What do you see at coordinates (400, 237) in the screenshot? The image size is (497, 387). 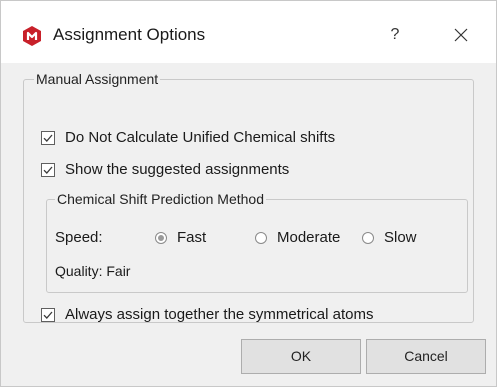 I see `speed-slow-label: Slow` at bounding box center [400, 237].